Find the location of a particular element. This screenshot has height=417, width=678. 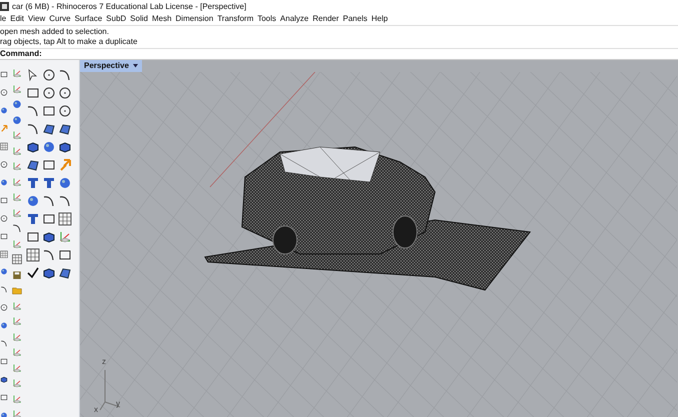

menu-item: Edit is located at coordinates (17, 19).